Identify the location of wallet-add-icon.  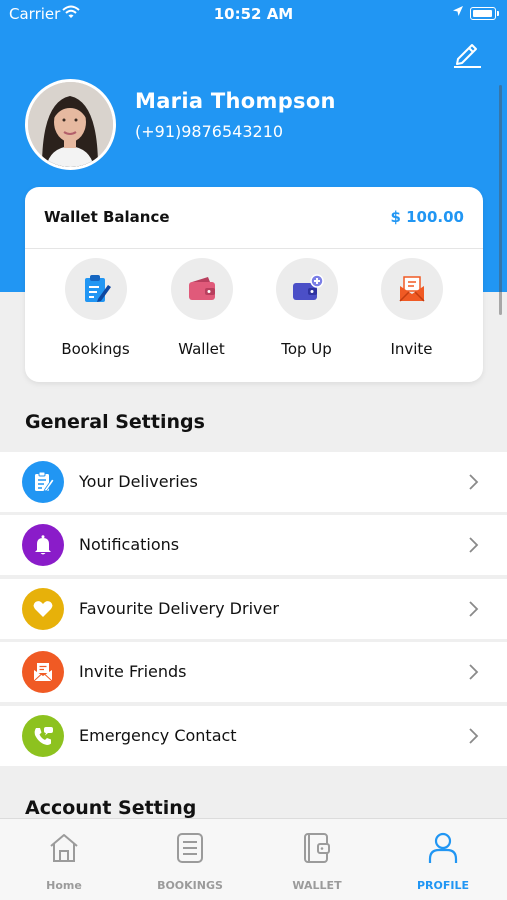
(308, 287).